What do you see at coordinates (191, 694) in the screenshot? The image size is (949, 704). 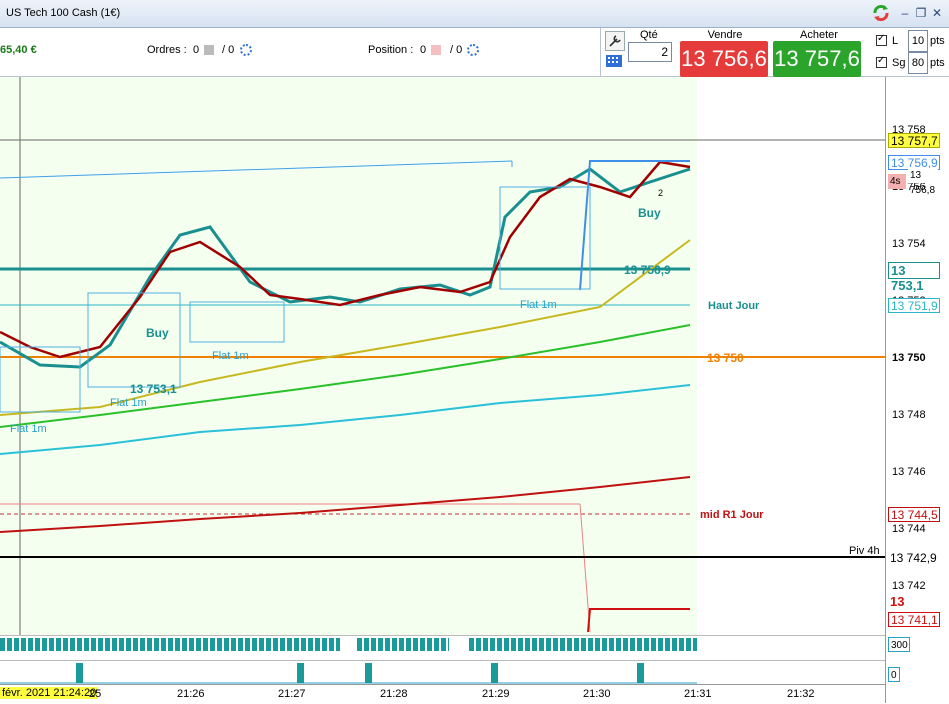 I see `x-tick: 21:26` at bounding box center [191, 694].